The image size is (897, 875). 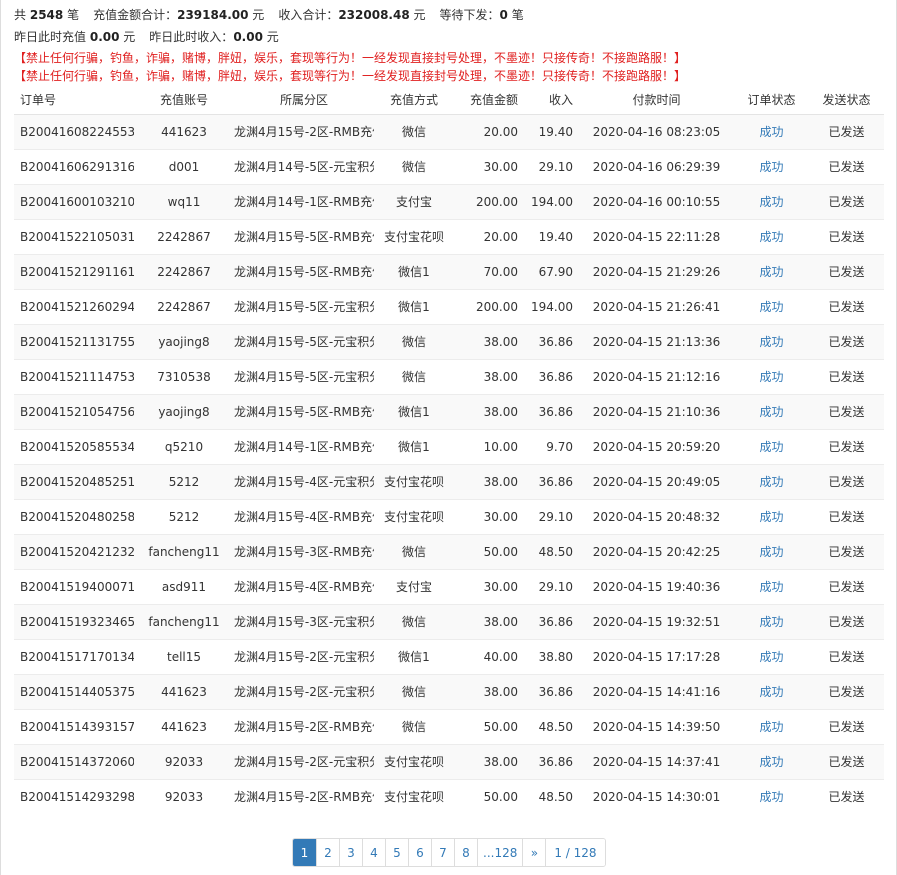 I want to click on income-cell: 38.80, so click(x=551, y=656).